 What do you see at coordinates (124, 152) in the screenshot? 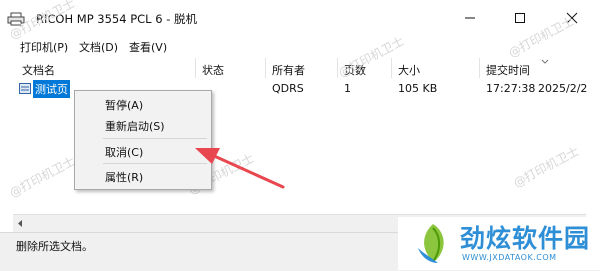
I see `menu-item-cancel: 取消(C)` at bounding box center [124, 152].